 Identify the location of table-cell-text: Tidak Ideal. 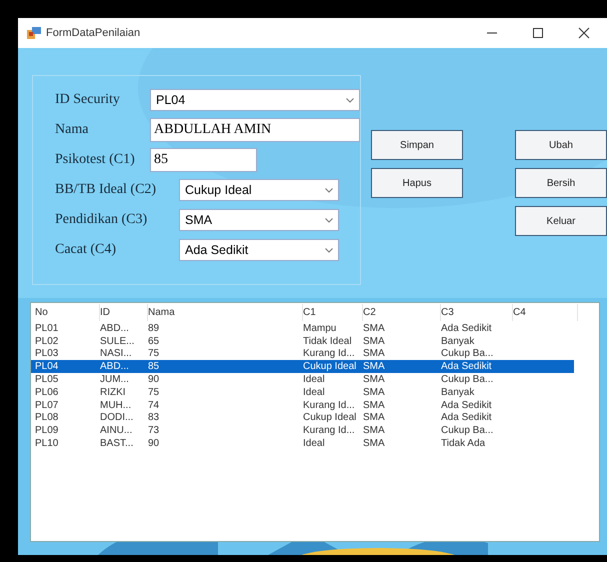
(328, 341).